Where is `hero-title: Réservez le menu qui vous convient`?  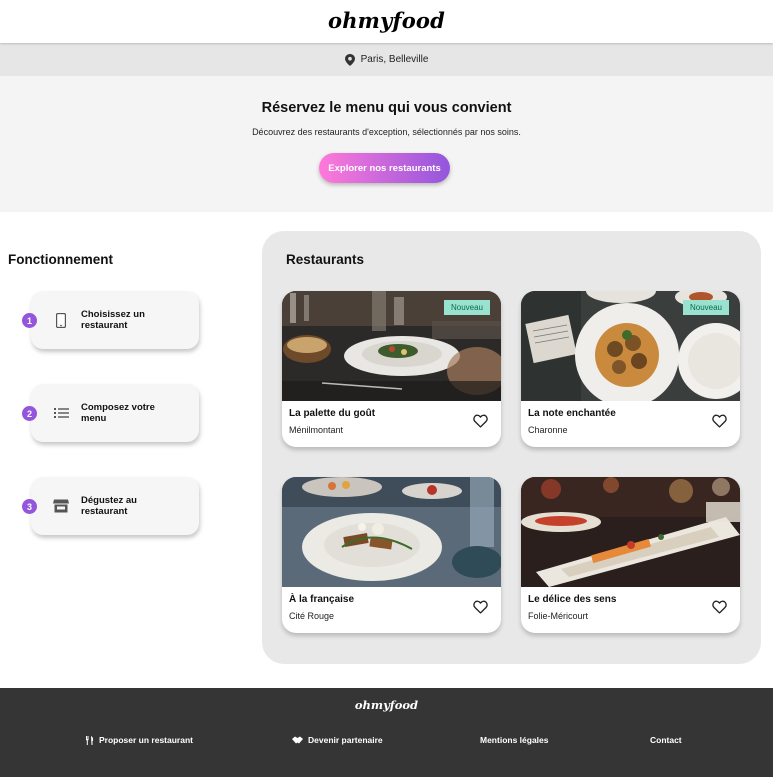 hero-title: Réservez le menu qui vous convient is located at coordinates (386, 108).